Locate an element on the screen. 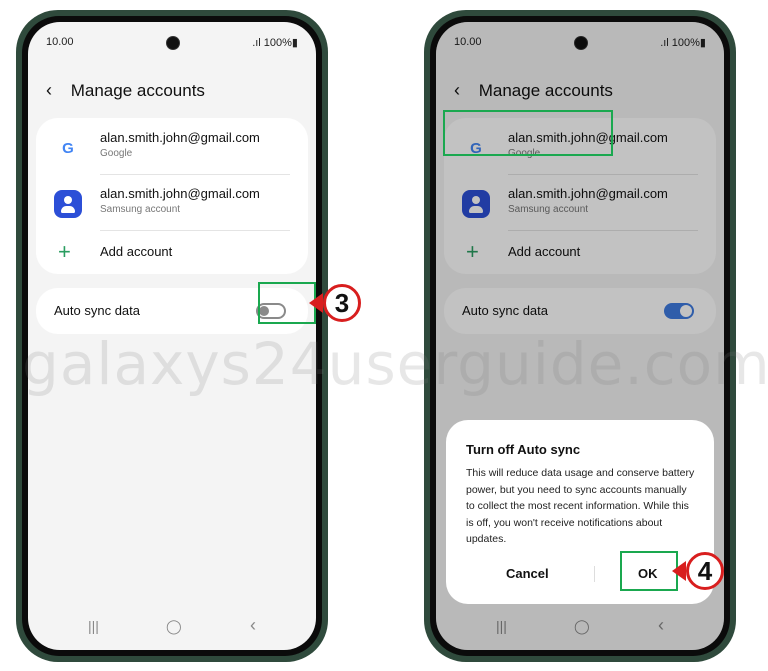 This screenshot has width=768, height=671. navigation-bar: ||| ◯ ‹ is located at coordinates (172, 626).